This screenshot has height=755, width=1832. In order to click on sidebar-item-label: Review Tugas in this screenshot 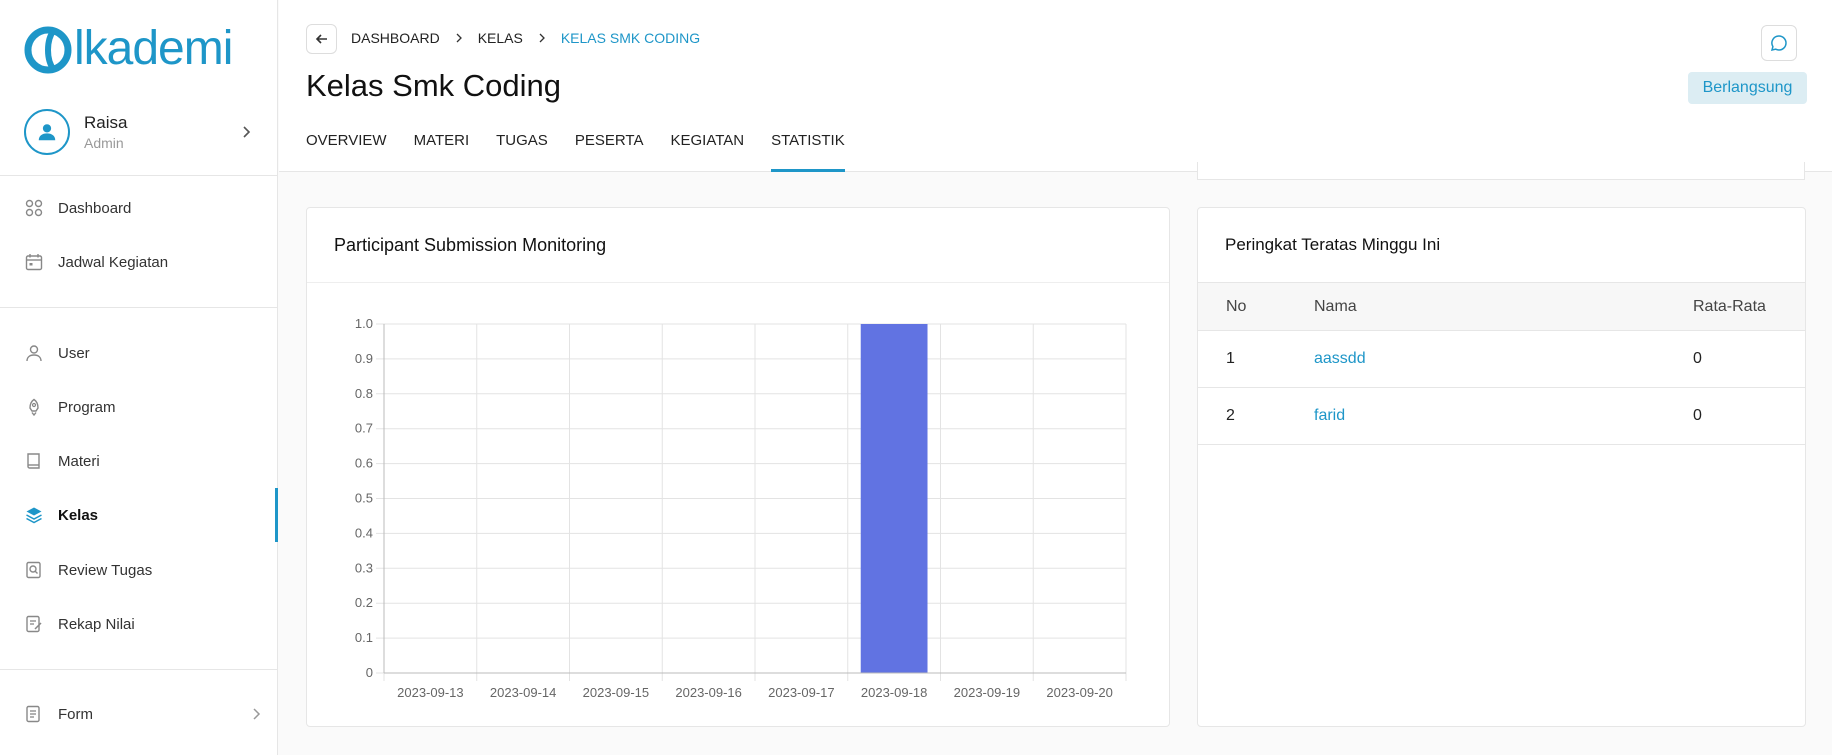, I will do `click(105, 570)`.